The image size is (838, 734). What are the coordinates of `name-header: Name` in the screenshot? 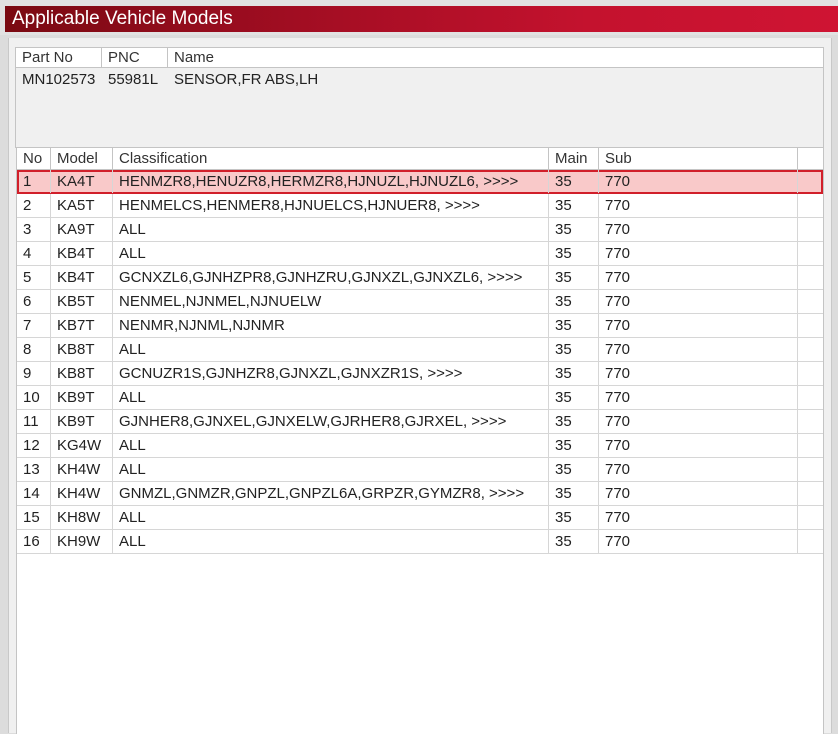 It's located at (495, 58).